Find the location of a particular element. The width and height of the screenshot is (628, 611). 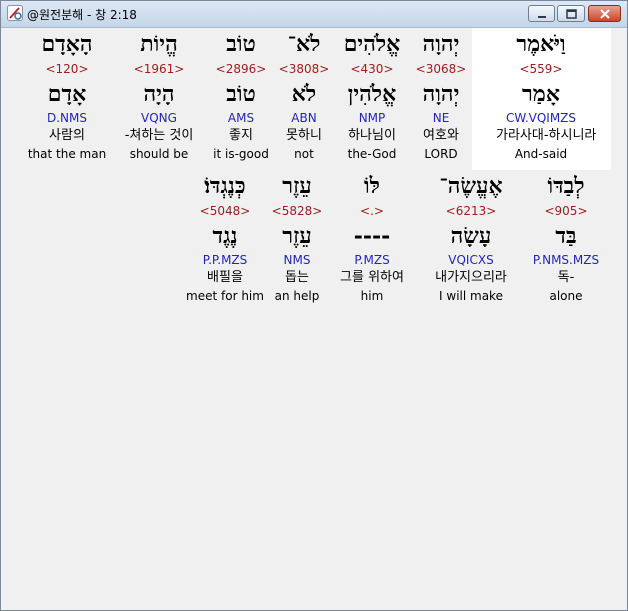

strong-number: <559> is located at coordinates (541, 69).